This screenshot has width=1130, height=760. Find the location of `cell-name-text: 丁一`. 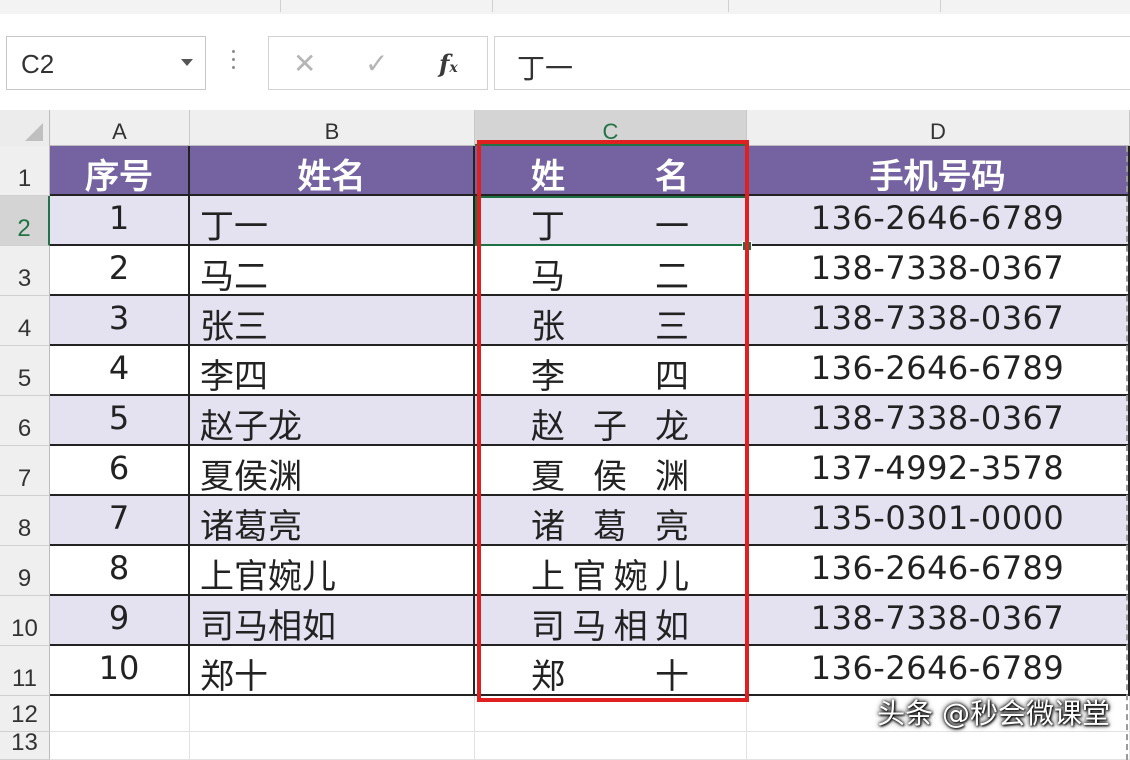

cell-name-text: 丁一 is located at coordinates (234, 226).